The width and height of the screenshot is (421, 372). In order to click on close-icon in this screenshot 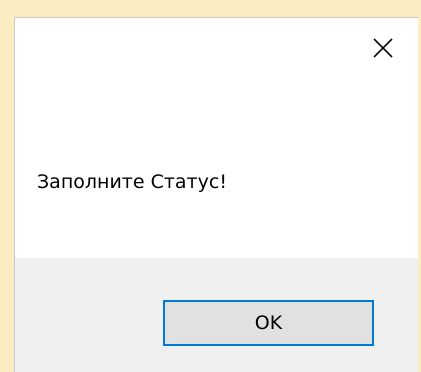, I will do `click(383, 50)`.